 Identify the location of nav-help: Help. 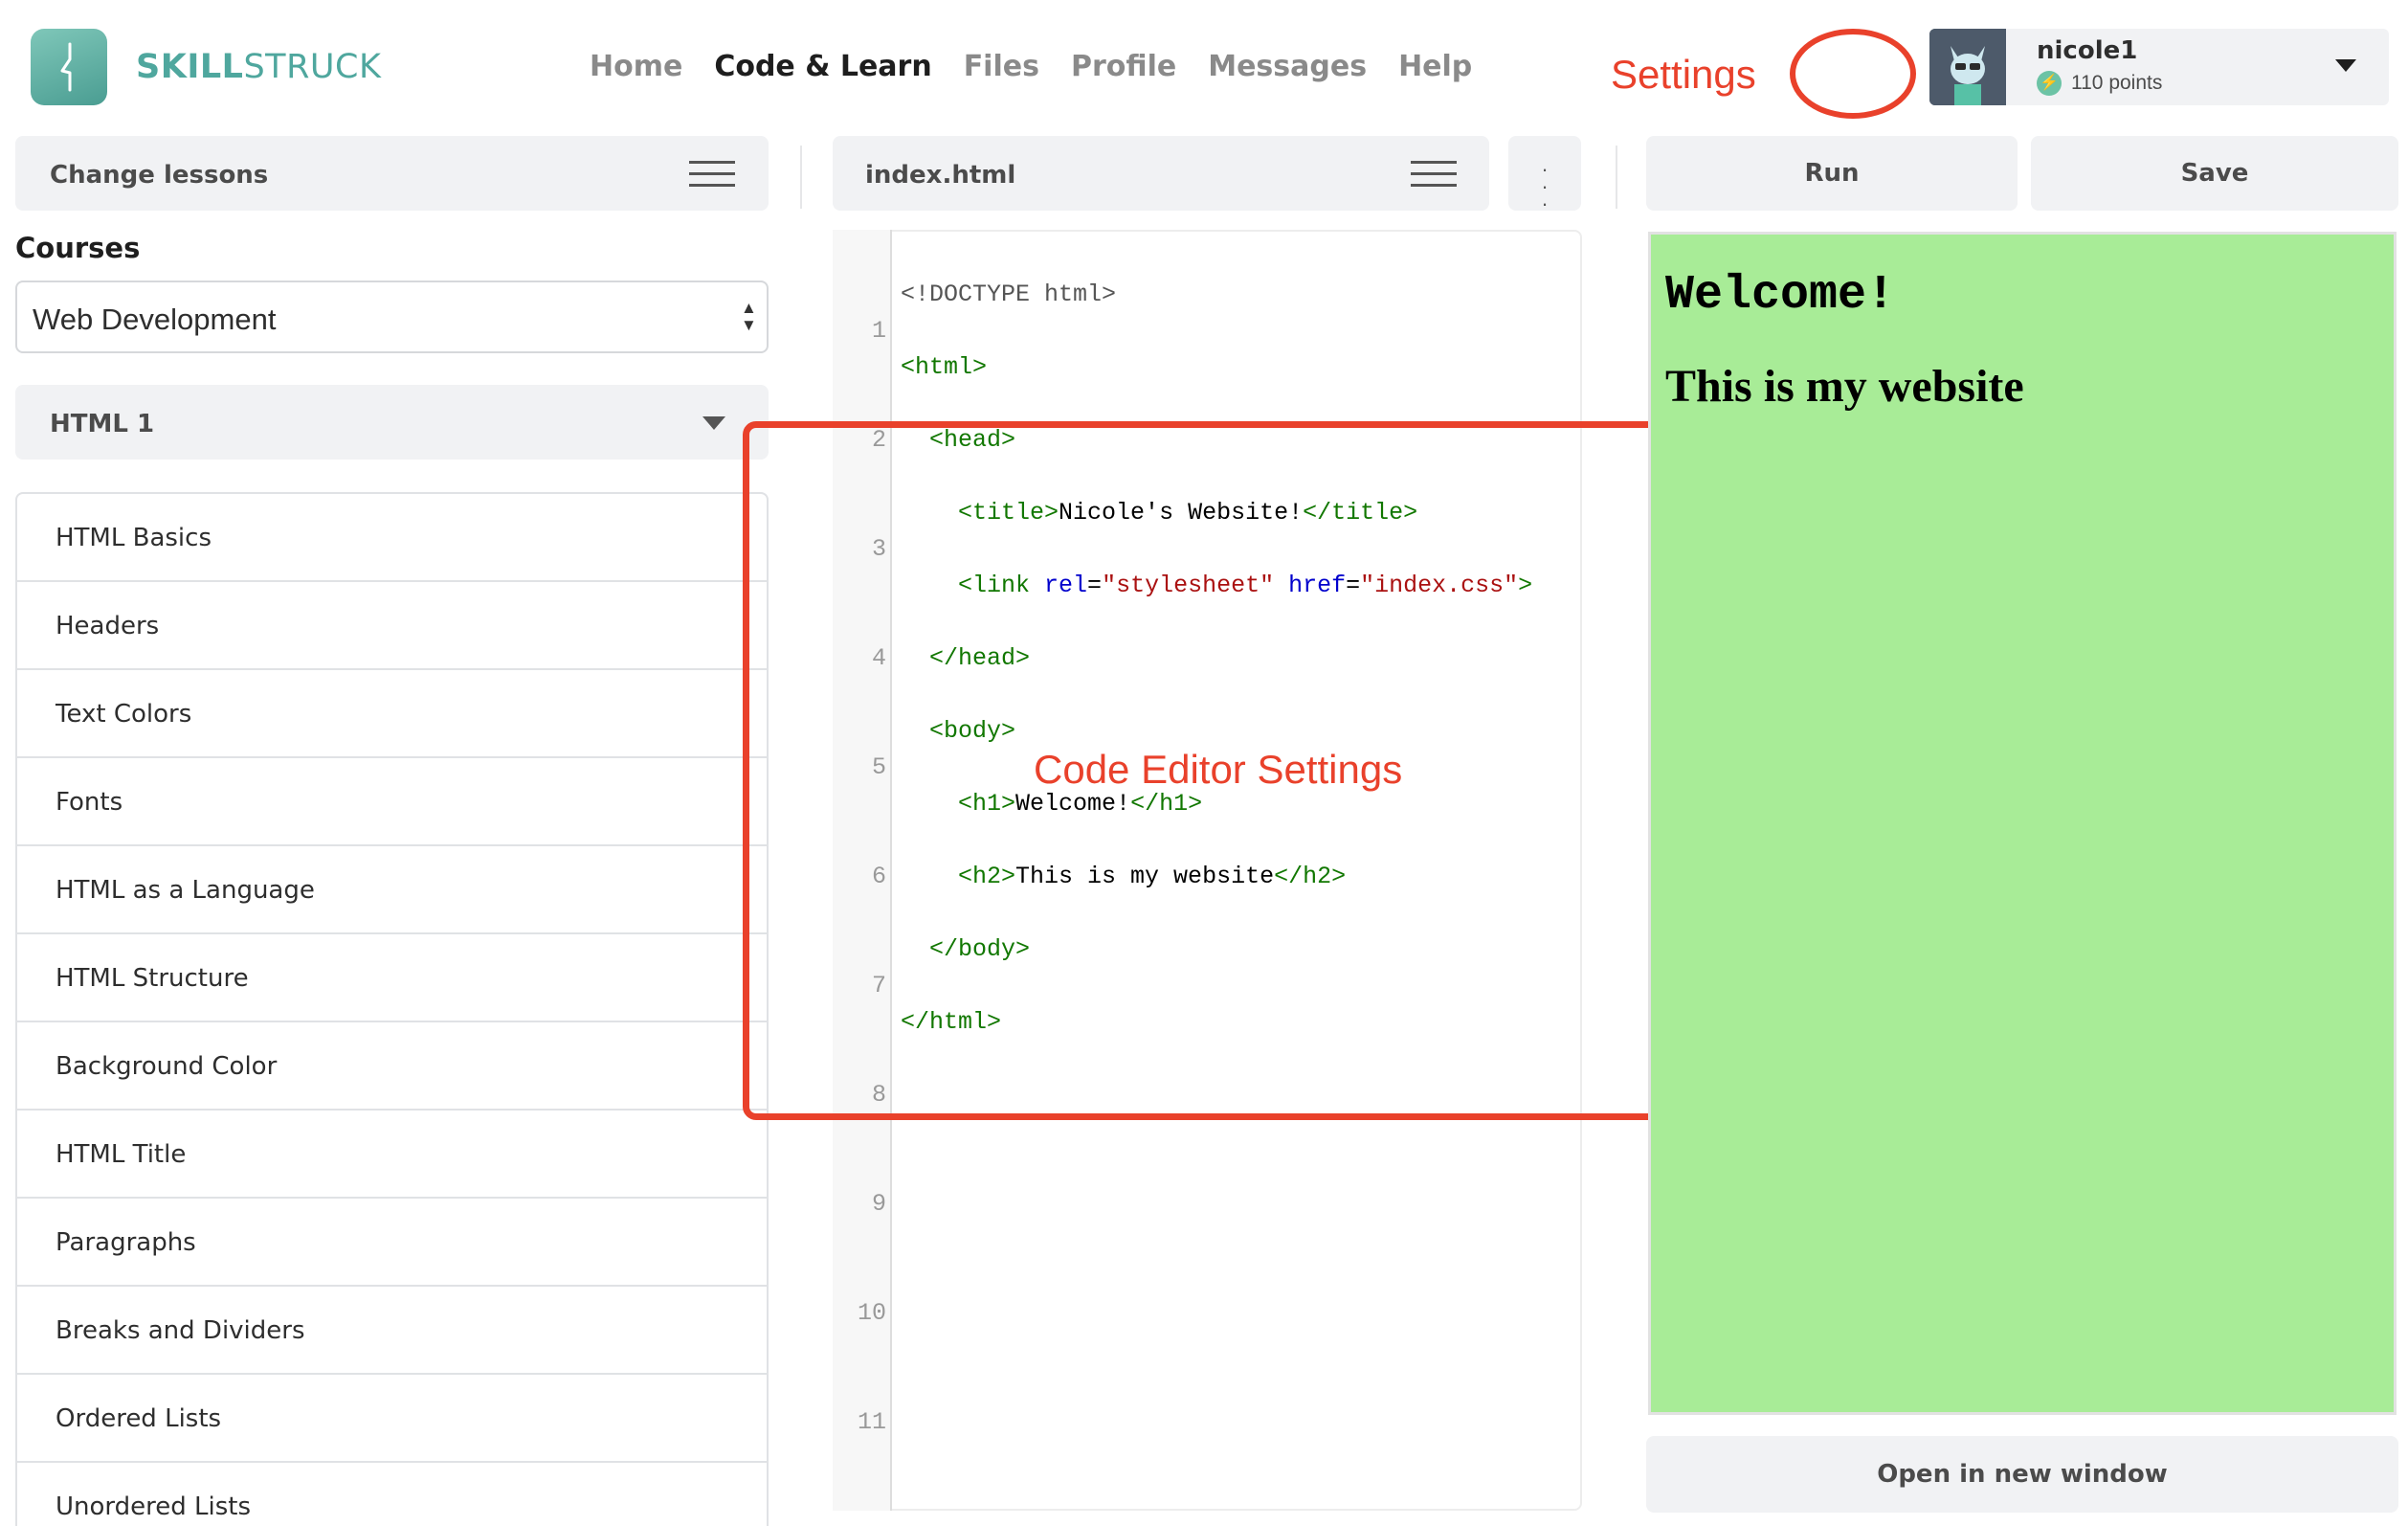
(1435, 66).